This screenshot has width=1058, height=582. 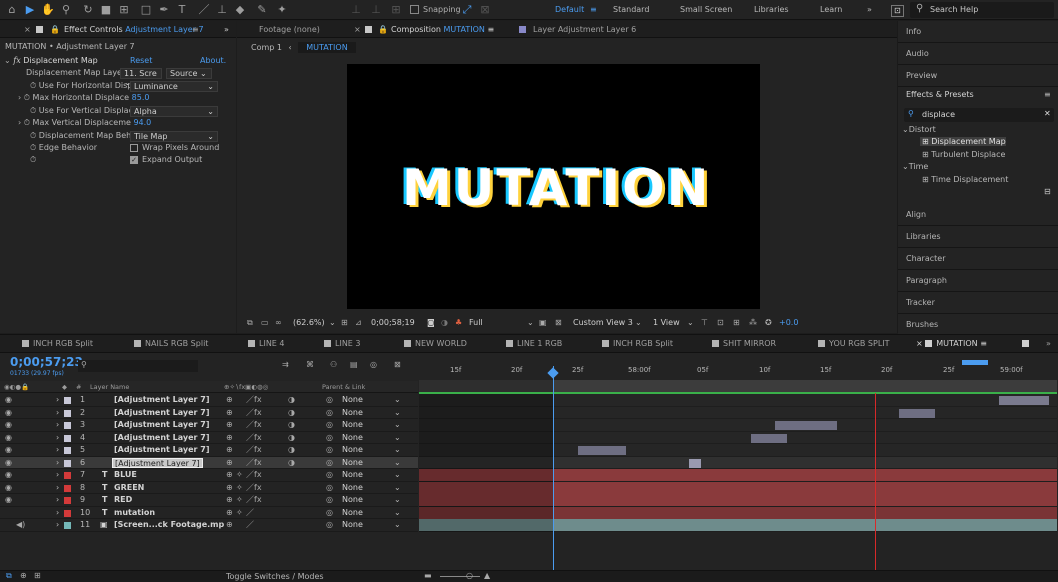 What do you see at coordinates (638, 323) in the screenshot?
I see `view-dropdown-icon: ⌄` at bounding box center [638, 323].